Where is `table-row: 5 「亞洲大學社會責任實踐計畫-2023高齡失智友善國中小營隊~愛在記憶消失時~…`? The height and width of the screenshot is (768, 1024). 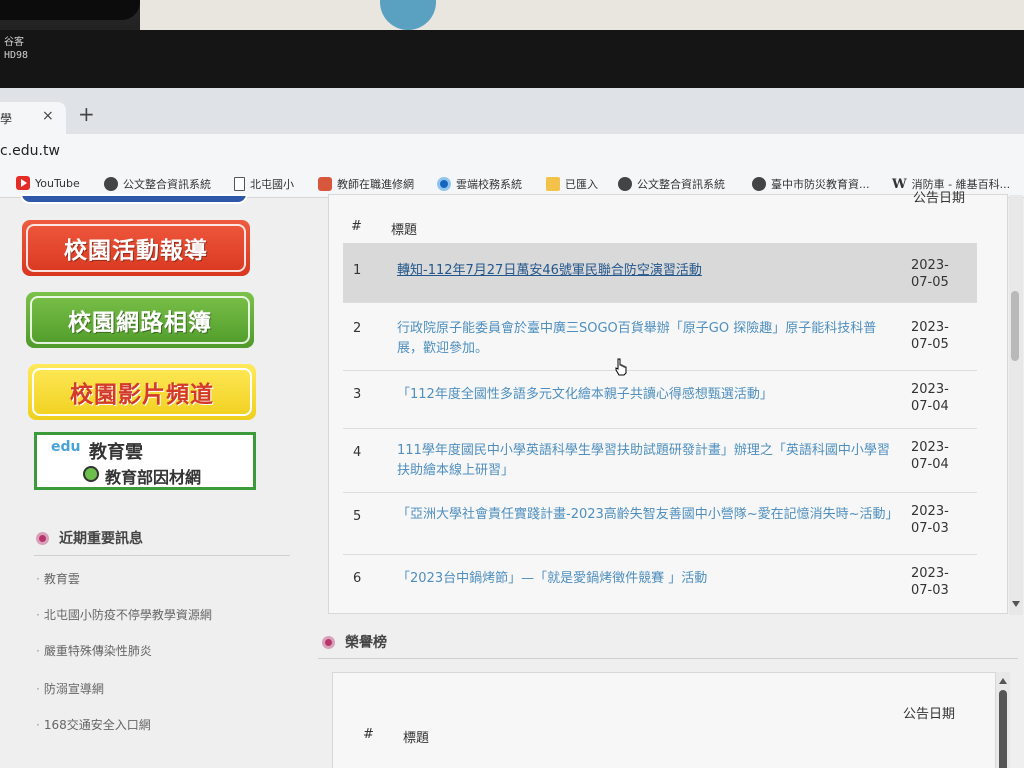 table-row: 5 「亞洲大學社會責任實踐計畫-2023高齡失智友善國中小營隊~愛在記憶消失時~… is located at coordinates (660, 524).